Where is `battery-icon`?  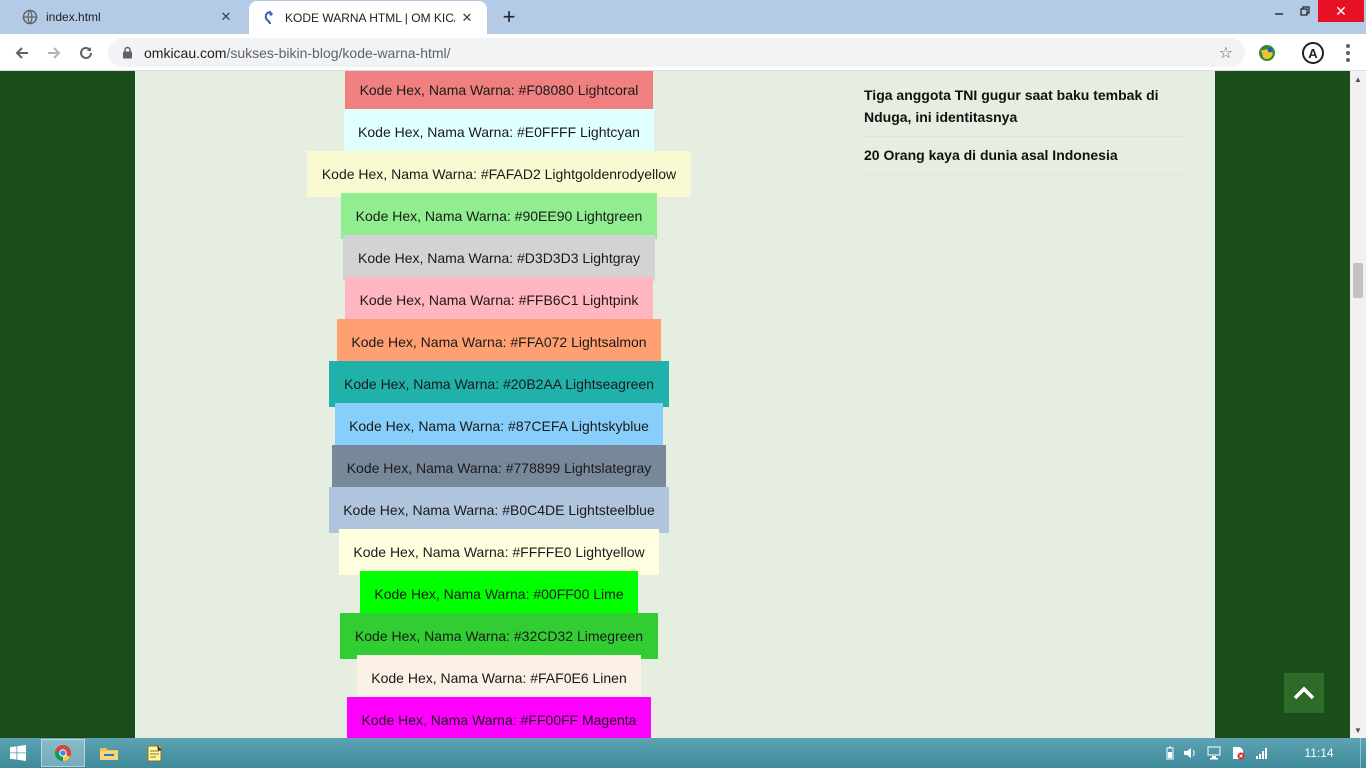
battery-icon is located at coordinates (1170, 753).